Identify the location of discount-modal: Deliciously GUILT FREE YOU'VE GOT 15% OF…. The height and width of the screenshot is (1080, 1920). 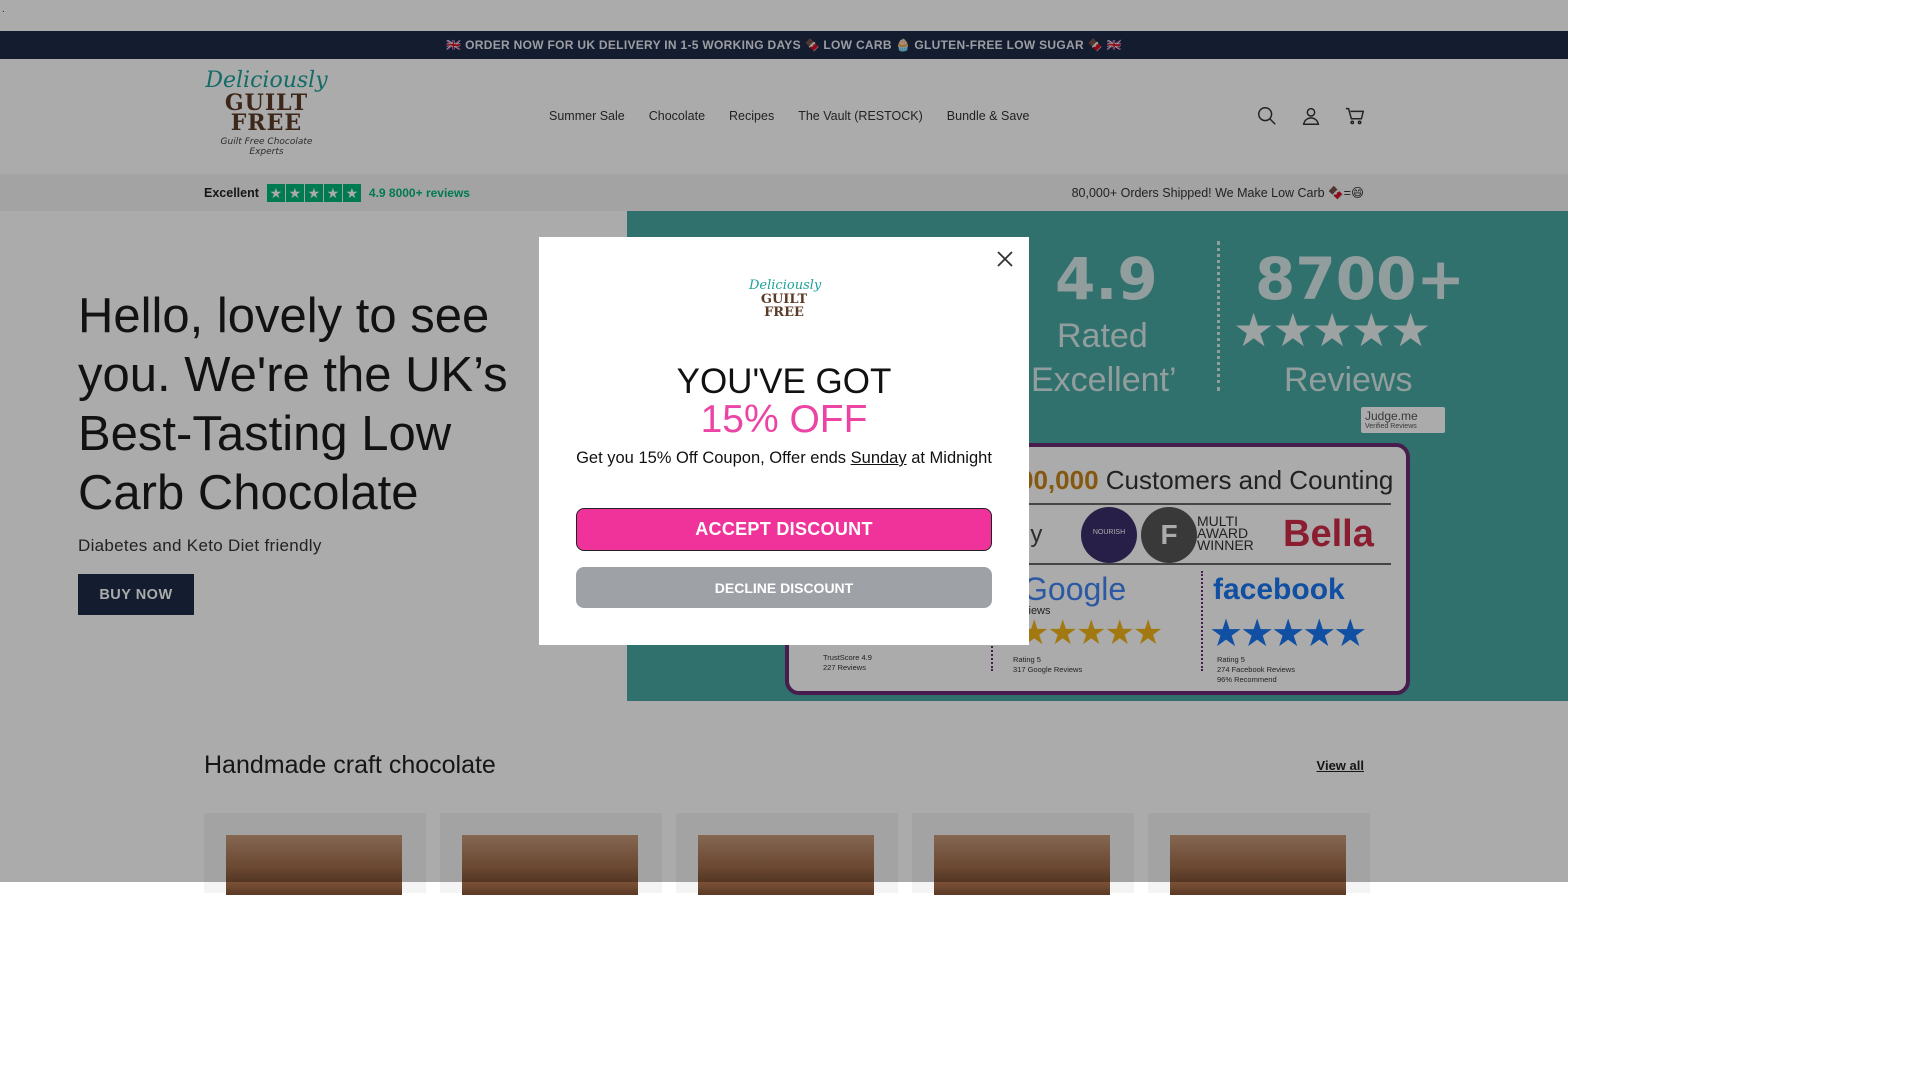
(784, 441).